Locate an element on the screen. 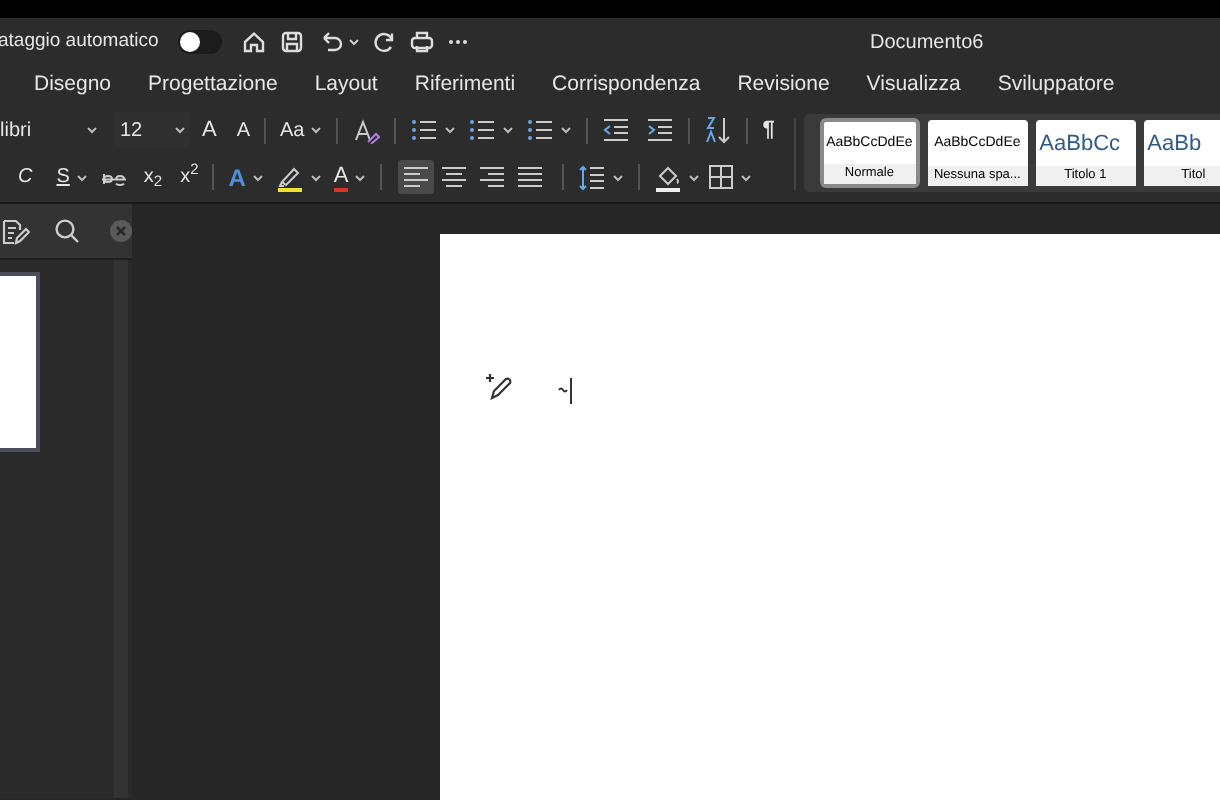 The height and width of the screenshot is (800, 1220). clear-format-icon is located at coordinates (366, 130).